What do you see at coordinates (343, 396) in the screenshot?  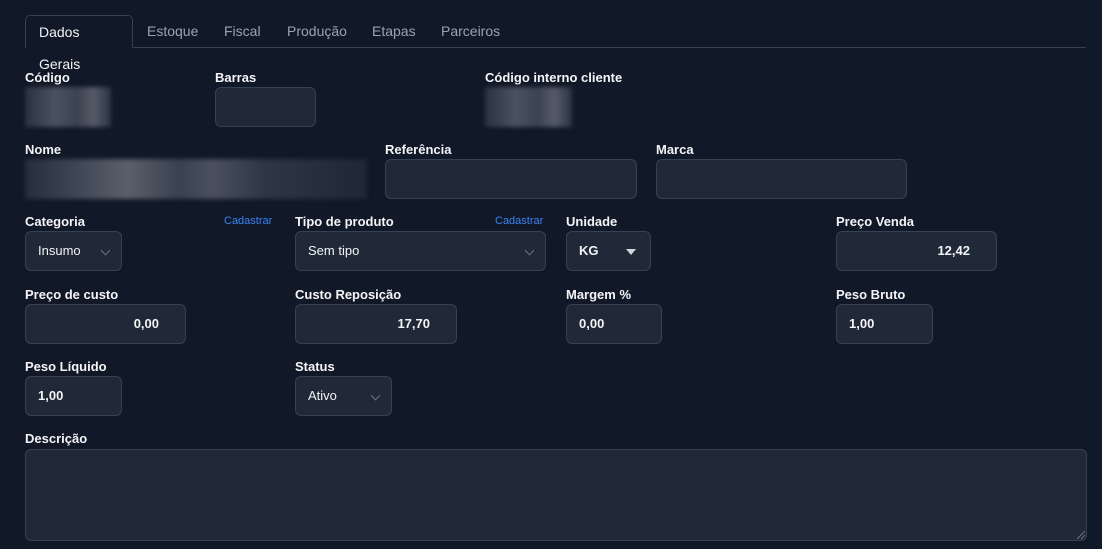 I see `status-select: Ativo` at bounding box center [343, 396].